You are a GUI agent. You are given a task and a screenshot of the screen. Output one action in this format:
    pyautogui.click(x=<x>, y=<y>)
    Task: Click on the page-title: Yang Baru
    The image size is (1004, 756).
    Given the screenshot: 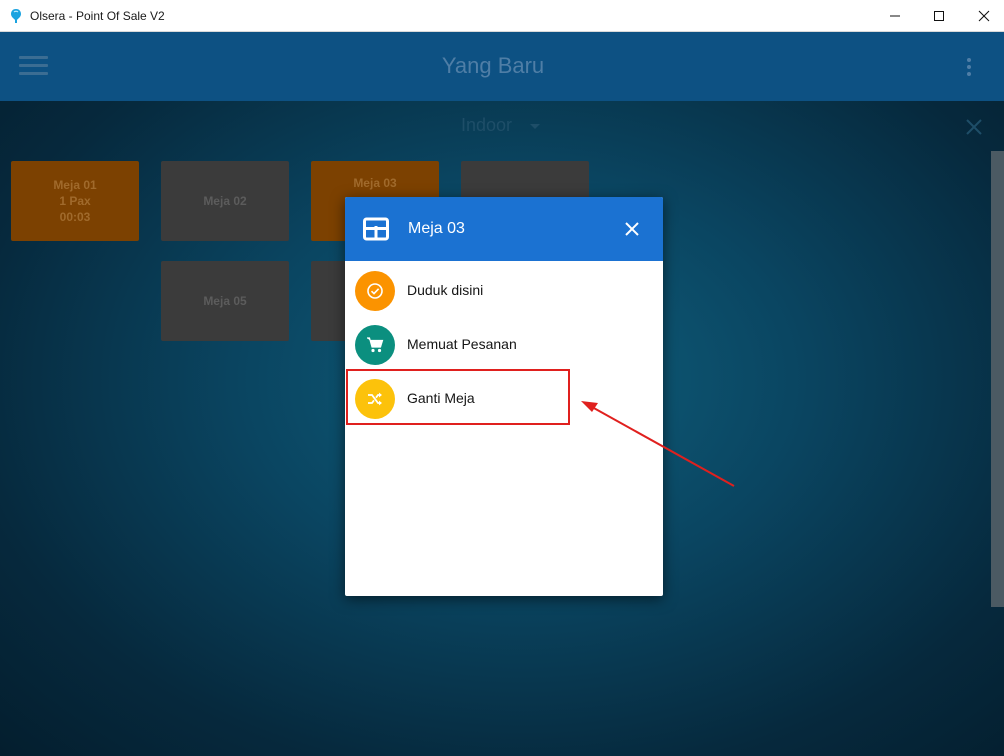 What is the action you would take?
    pyautogui.click(x=493, y=65)
    